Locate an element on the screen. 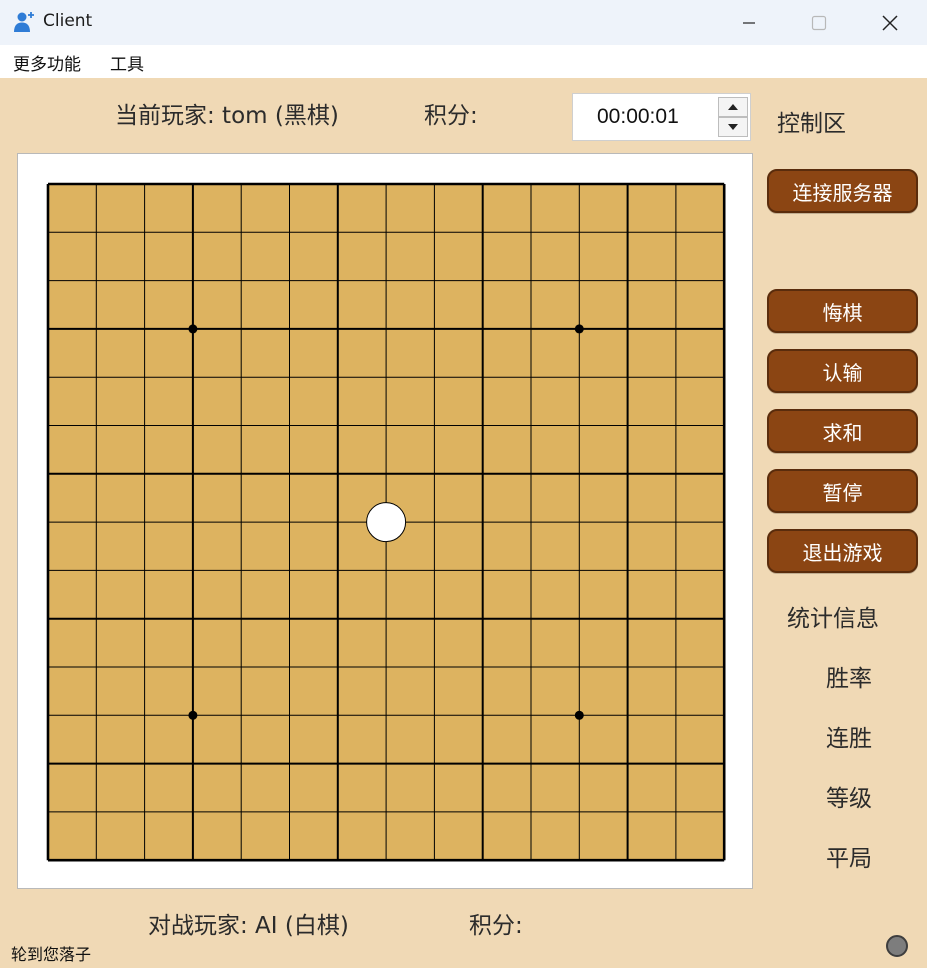  chevron-up-icon is located at coordinates (733, 107).